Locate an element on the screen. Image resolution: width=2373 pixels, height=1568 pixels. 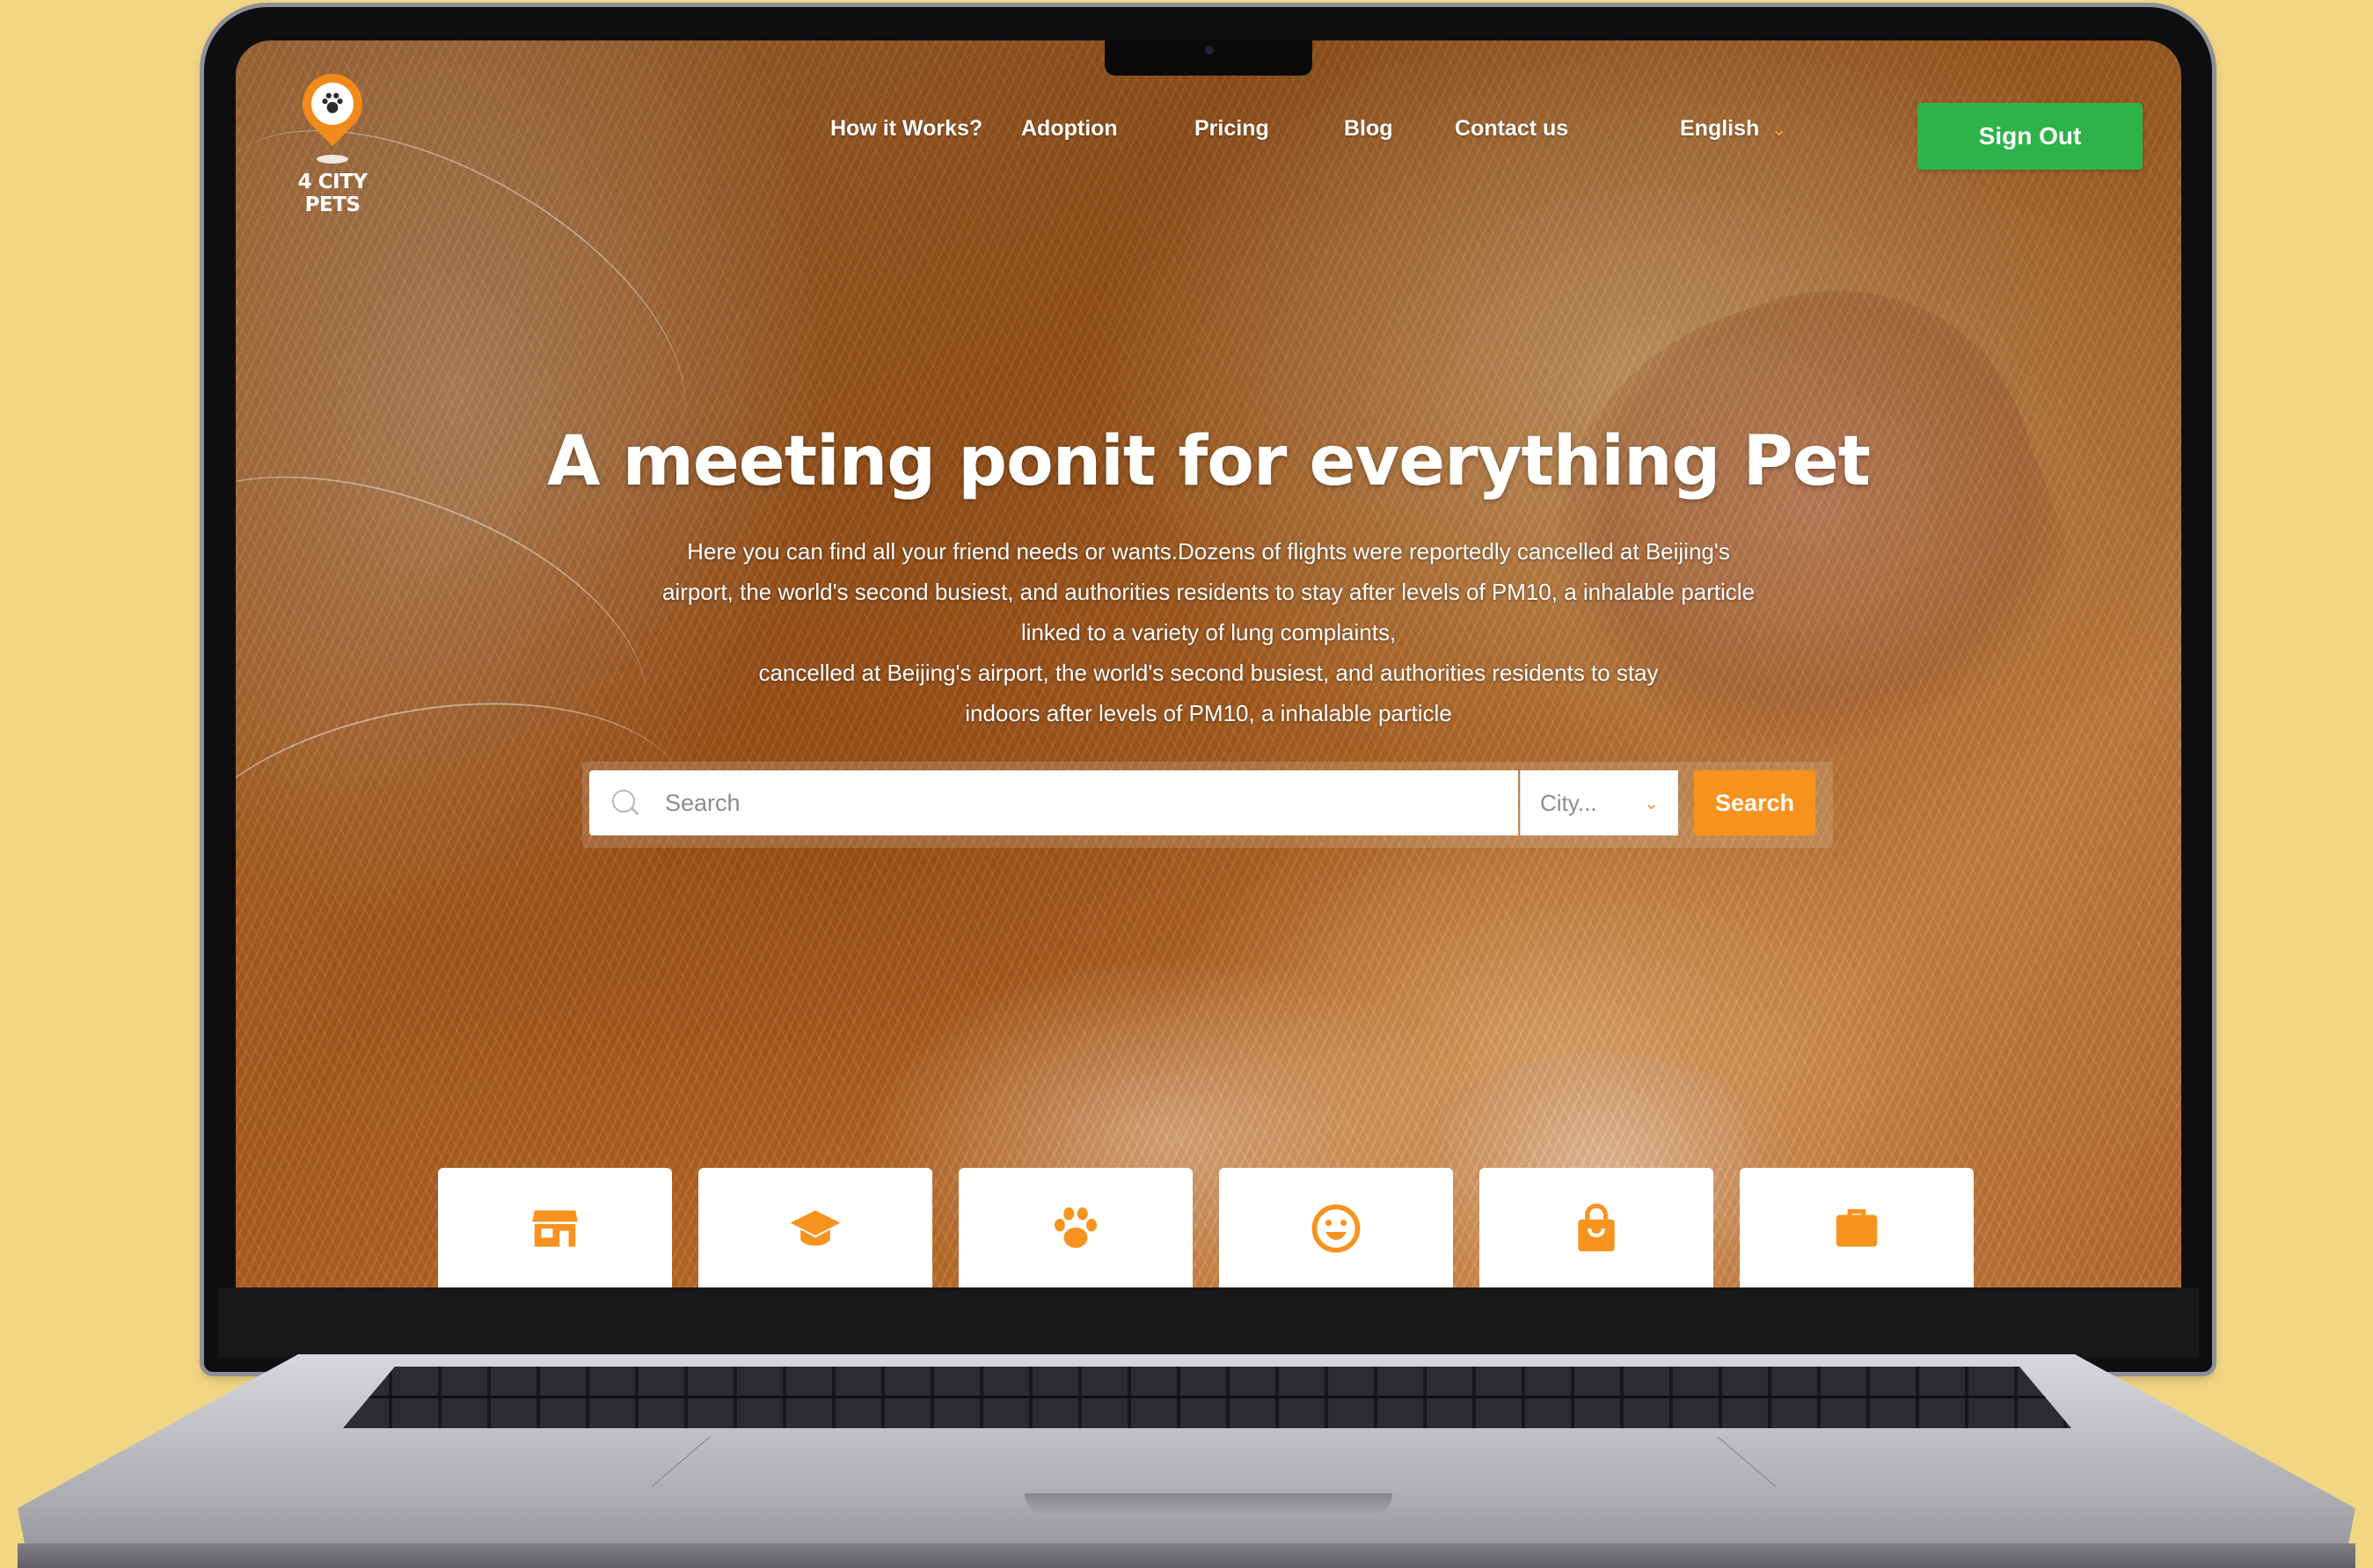
category-tile-pets is located at coordinates (1076, 1227).